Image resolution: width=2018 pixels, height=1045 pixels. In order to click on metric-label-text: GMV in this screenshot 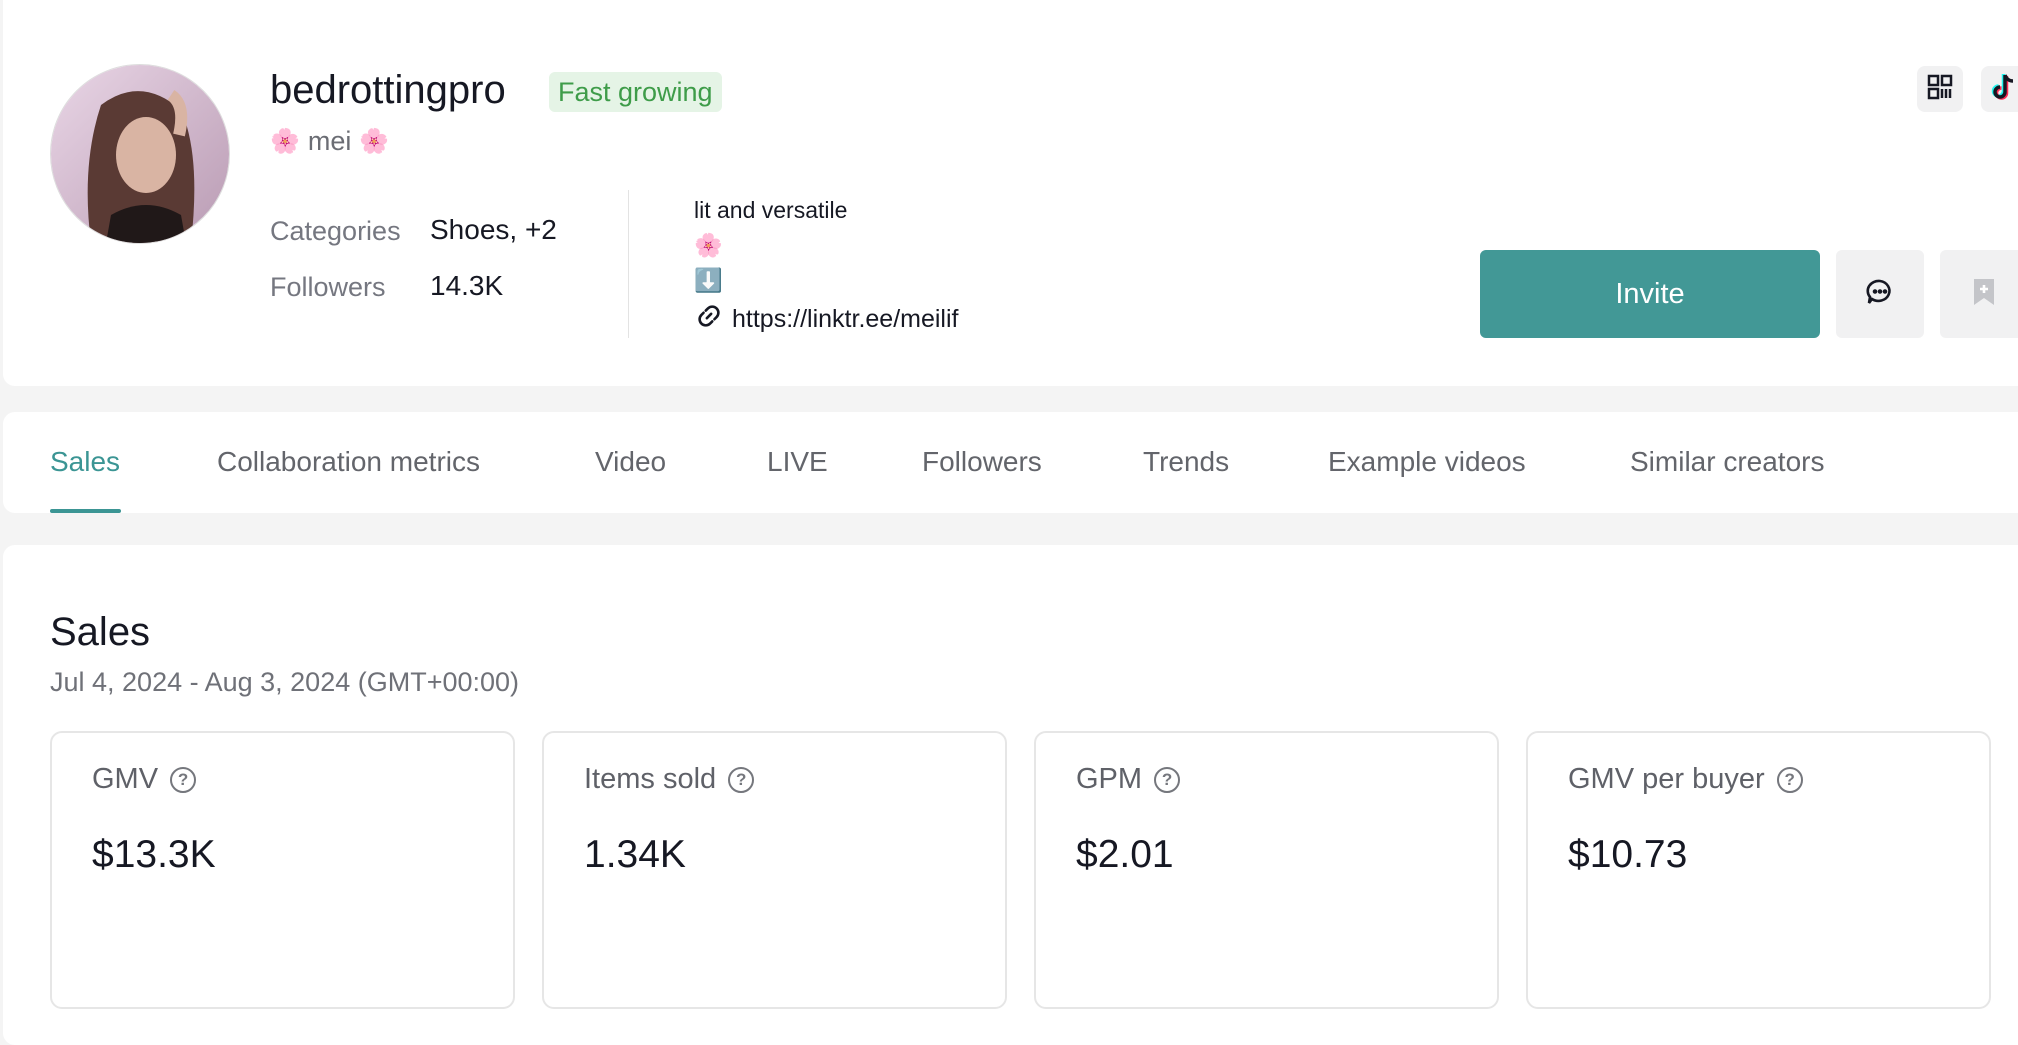, I will do `click(125, 779)`.